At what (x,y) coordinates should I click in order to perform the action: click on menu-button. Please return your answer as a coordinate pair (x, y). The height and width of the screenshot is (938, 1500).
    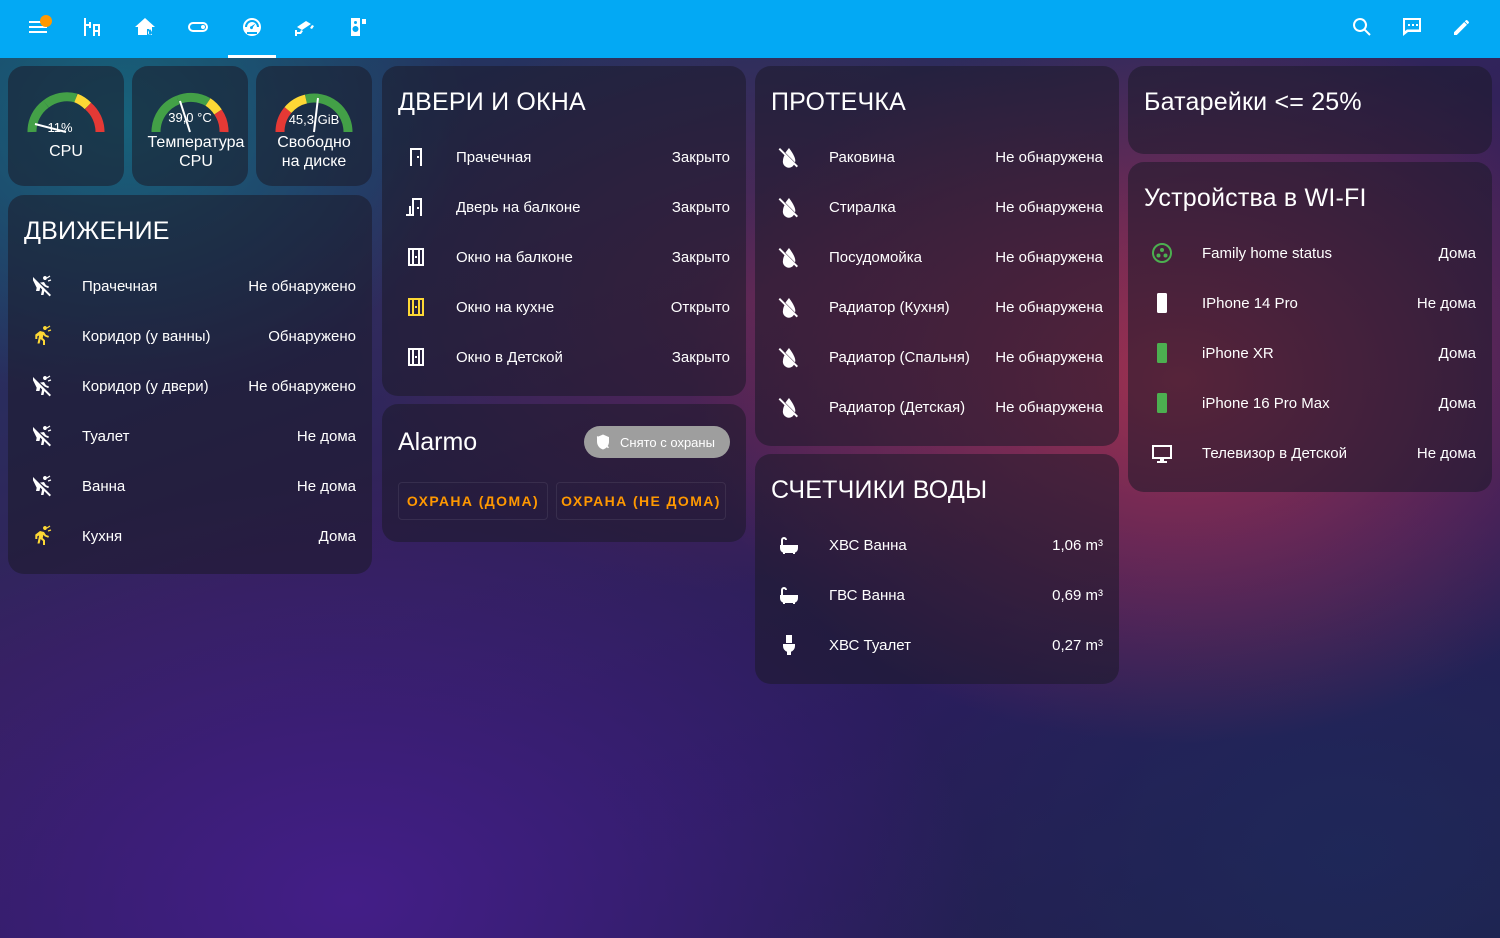
    Looking at the image, I should click on (38, 29).